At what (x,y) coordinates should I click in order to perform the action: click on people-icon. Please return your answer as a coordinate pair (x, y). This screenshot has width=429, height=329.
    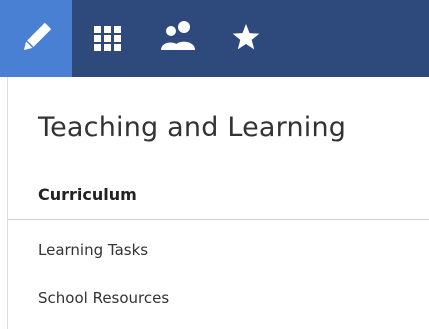
    Looking at the image, I should click on (178, 35).